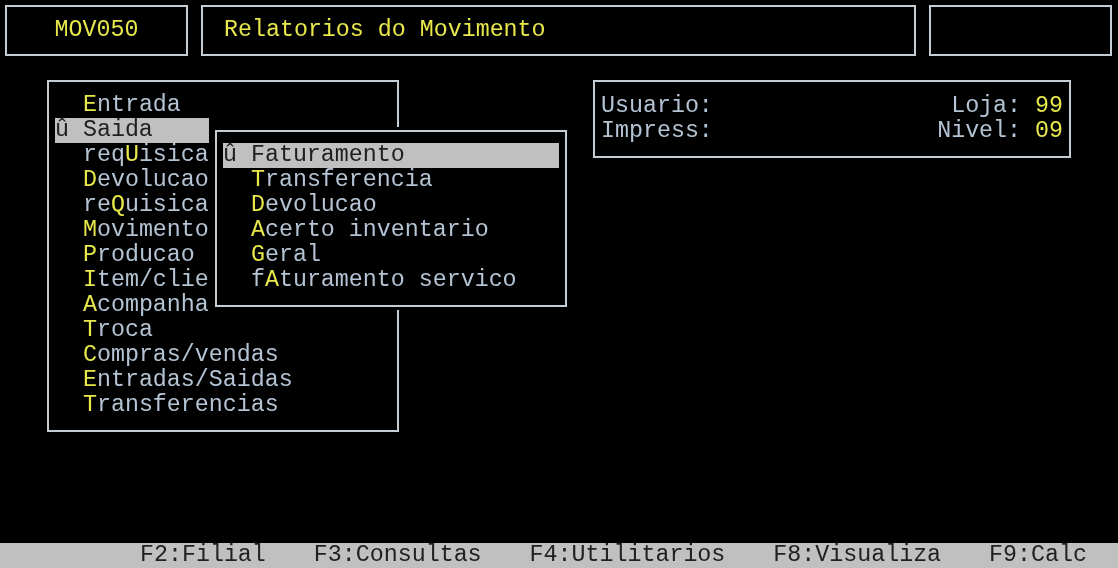 The image size is (1118, 568). What do you see at coordinates (385, 30) in the screenshot?
I see `screen-title: Relatorios do Movimento` at bounding box center [385, 30].